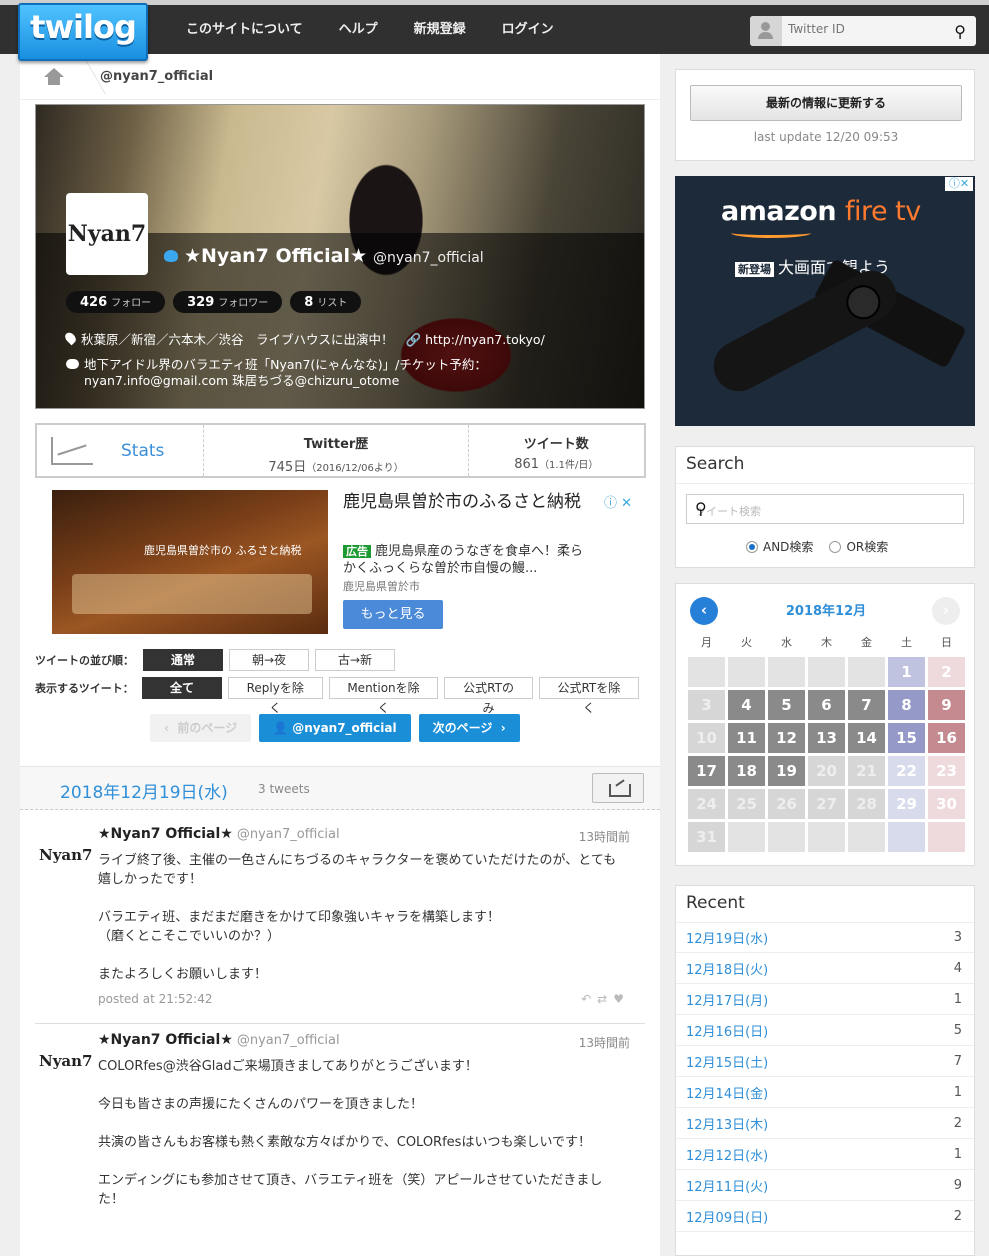 The height and width of the screenshot is (1256, 989). What do you see at coordinates (825, 1216) in the screenshot?
I see `recent-item: 12月09日(日) 2` at bounding box center [825, 1216].